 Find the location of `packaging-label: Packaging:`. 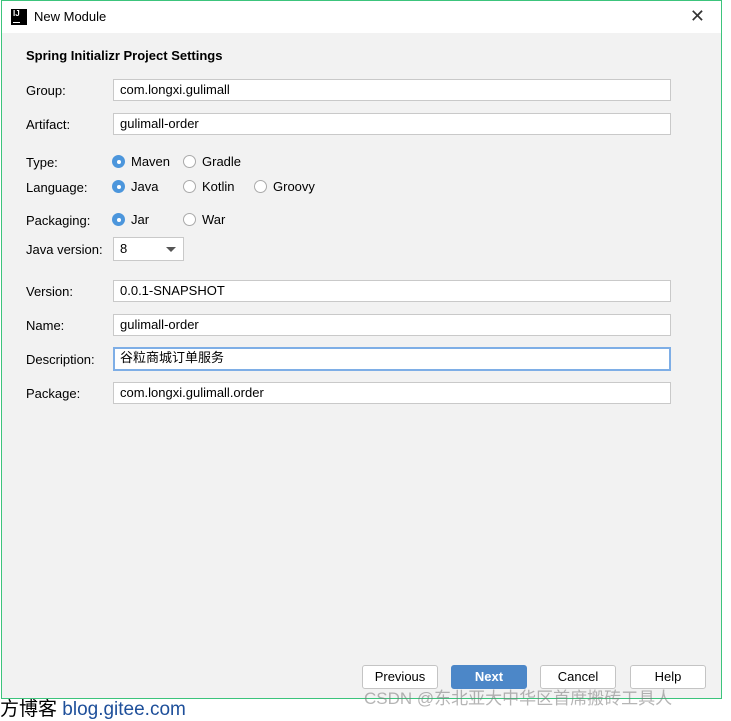

packaging-label: Packaging: is located at coordinates (58, 220).